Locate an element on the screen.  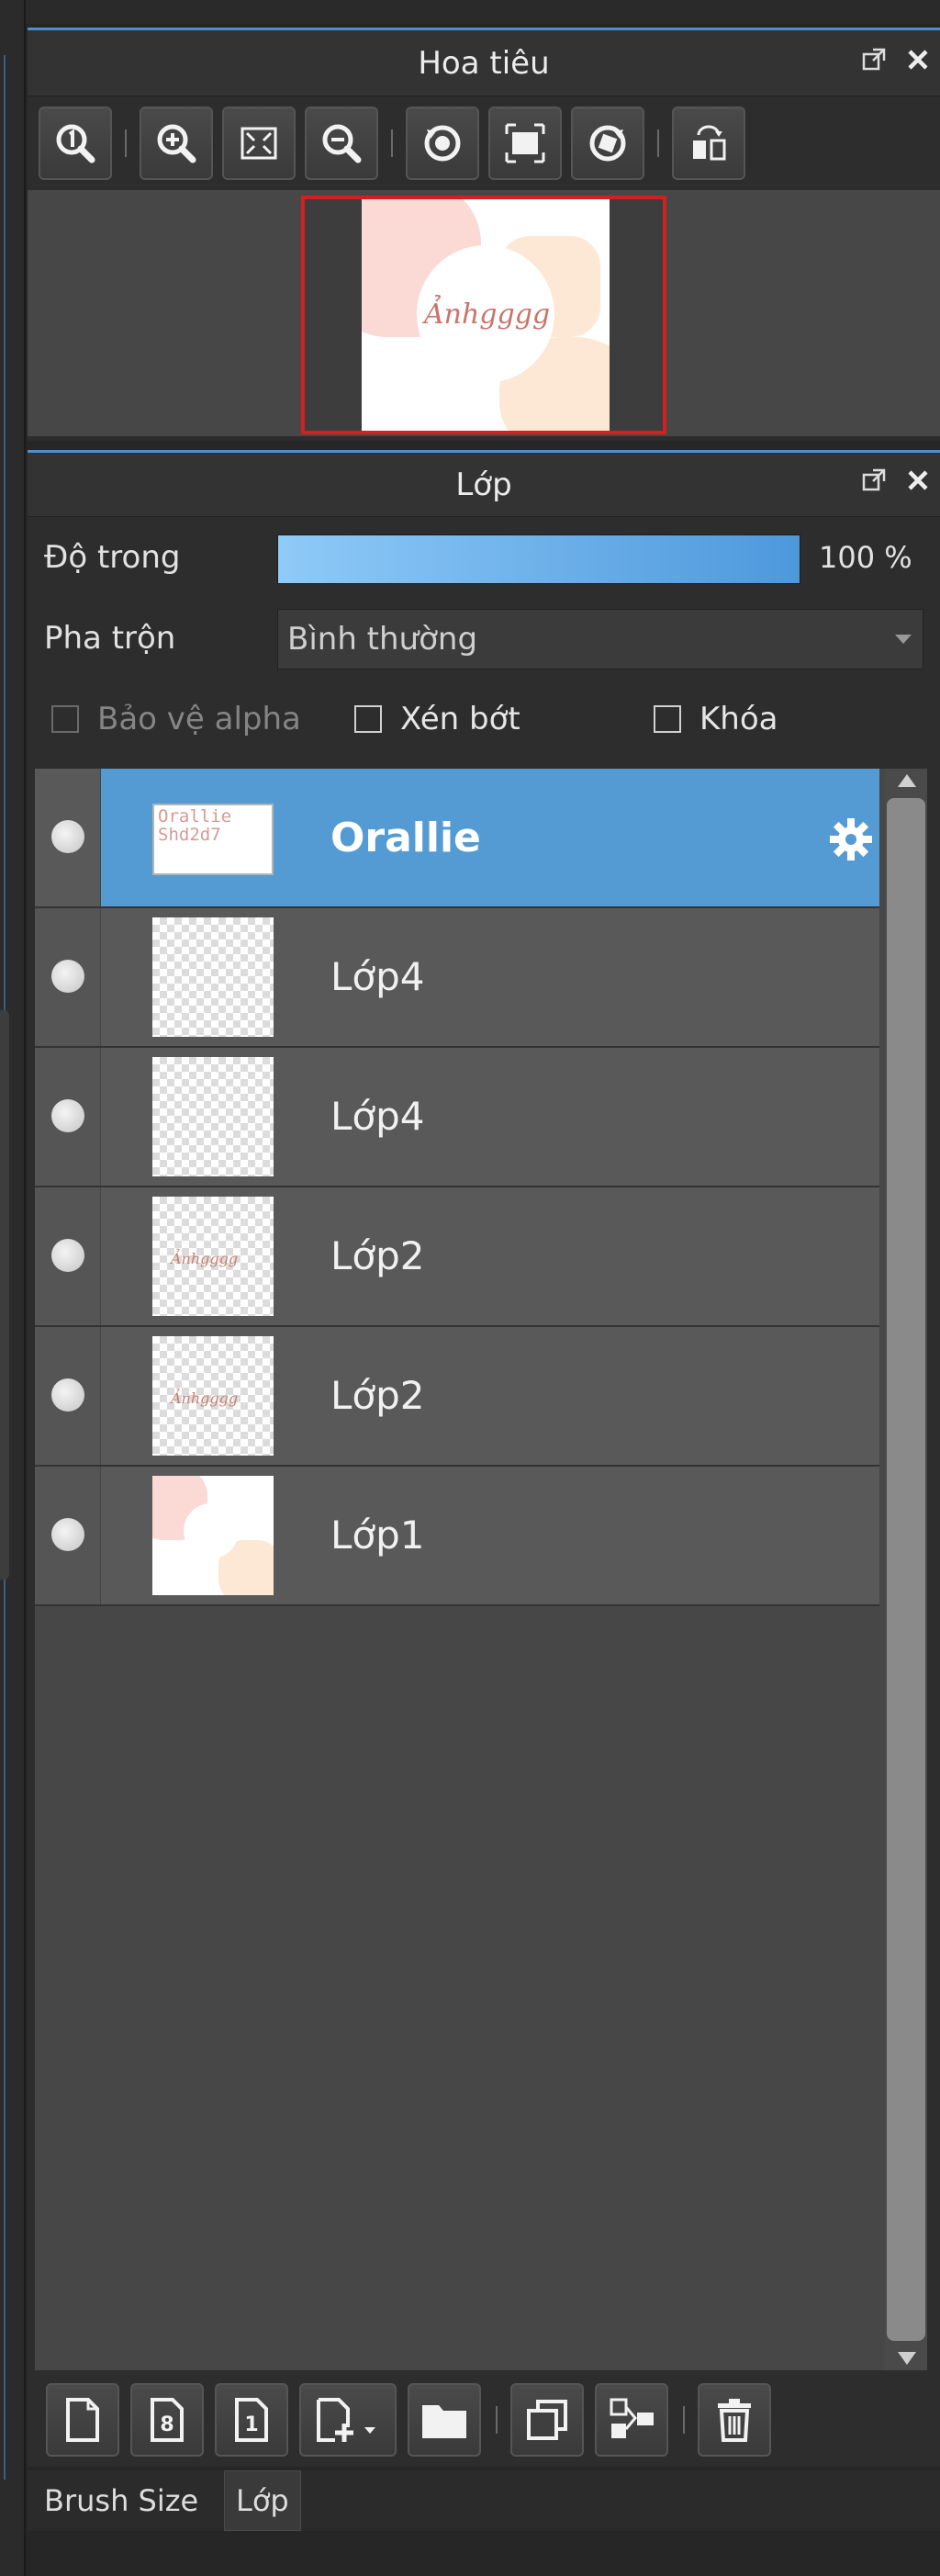
layer-panel-title: Lớp is located at coordinates (484, 485).